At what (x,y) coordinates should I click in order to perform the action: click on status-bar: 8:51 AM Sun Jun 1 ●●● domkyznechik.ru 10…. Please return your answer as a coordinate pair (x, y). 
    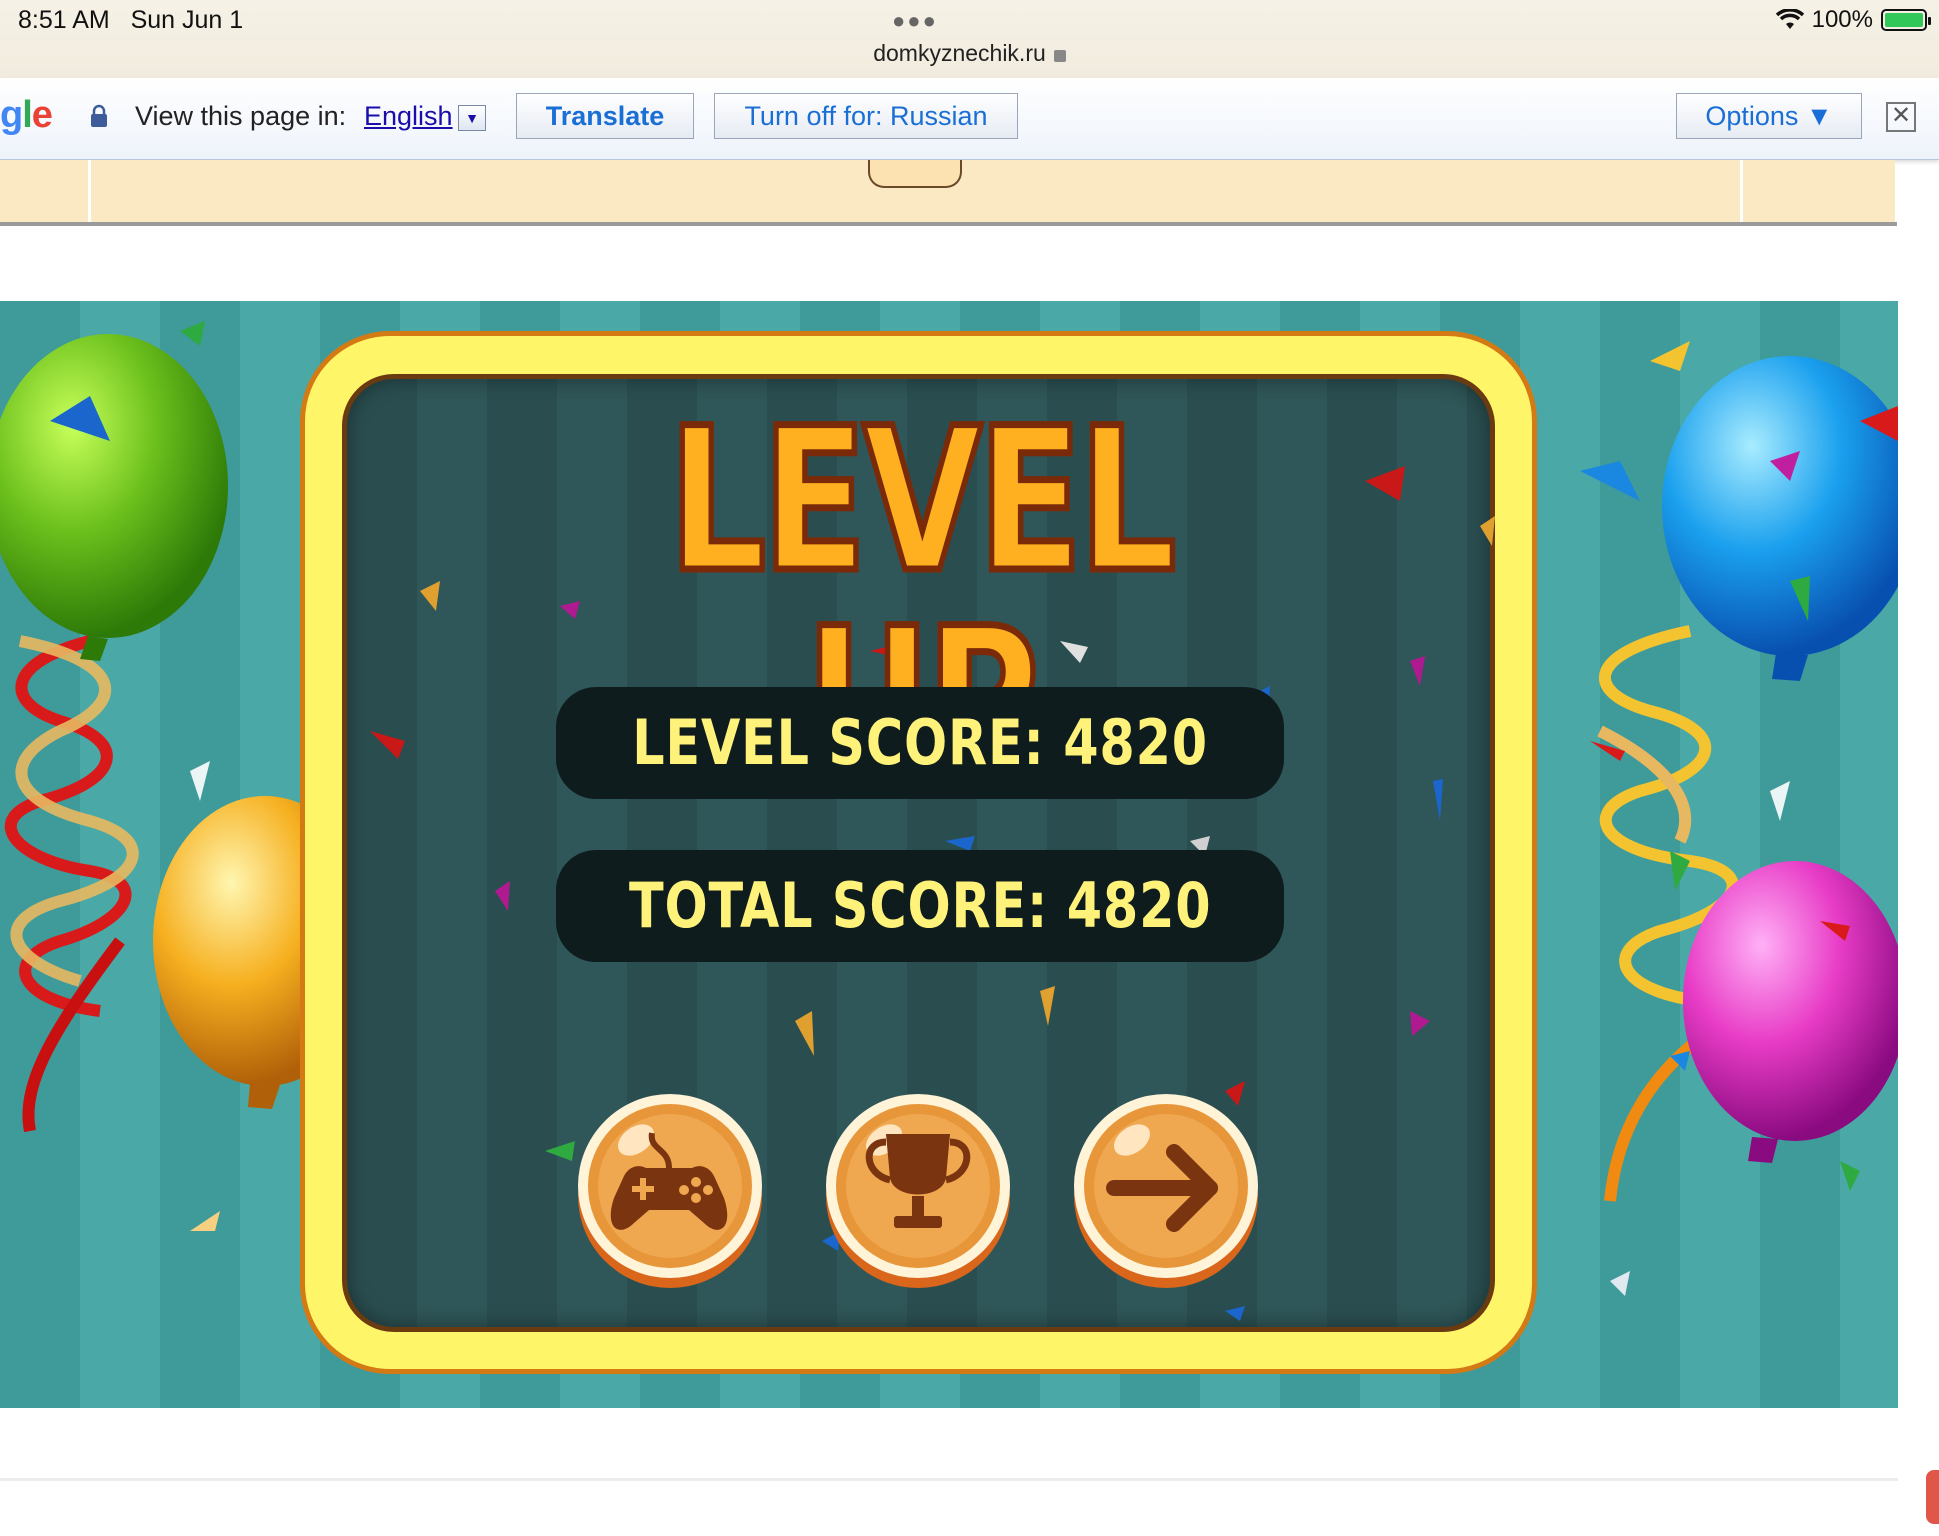
    Looking at the image, I should click on (969, 39).